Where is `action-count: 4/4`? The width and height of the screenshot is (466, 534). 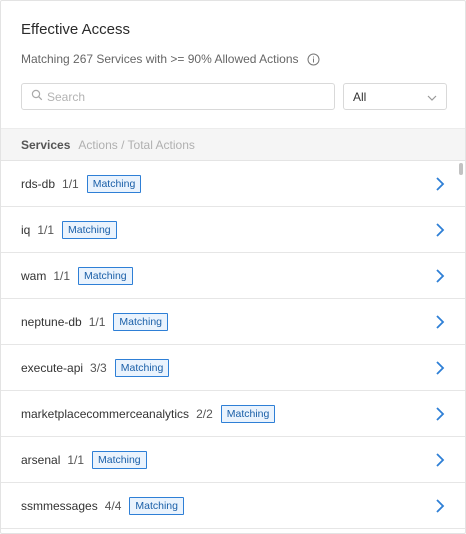 action-count: 4/4 is located at coordinates (113, 505).